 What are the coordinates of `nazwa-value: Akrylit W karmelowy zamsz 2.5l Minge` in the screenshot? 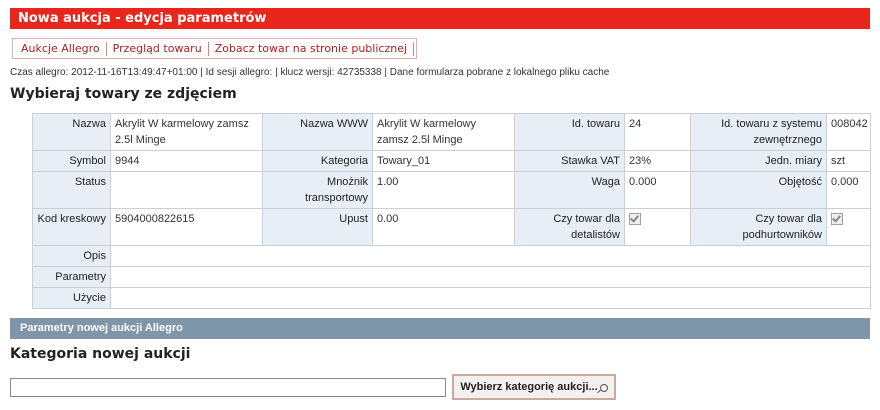 It's located at (186, 132).